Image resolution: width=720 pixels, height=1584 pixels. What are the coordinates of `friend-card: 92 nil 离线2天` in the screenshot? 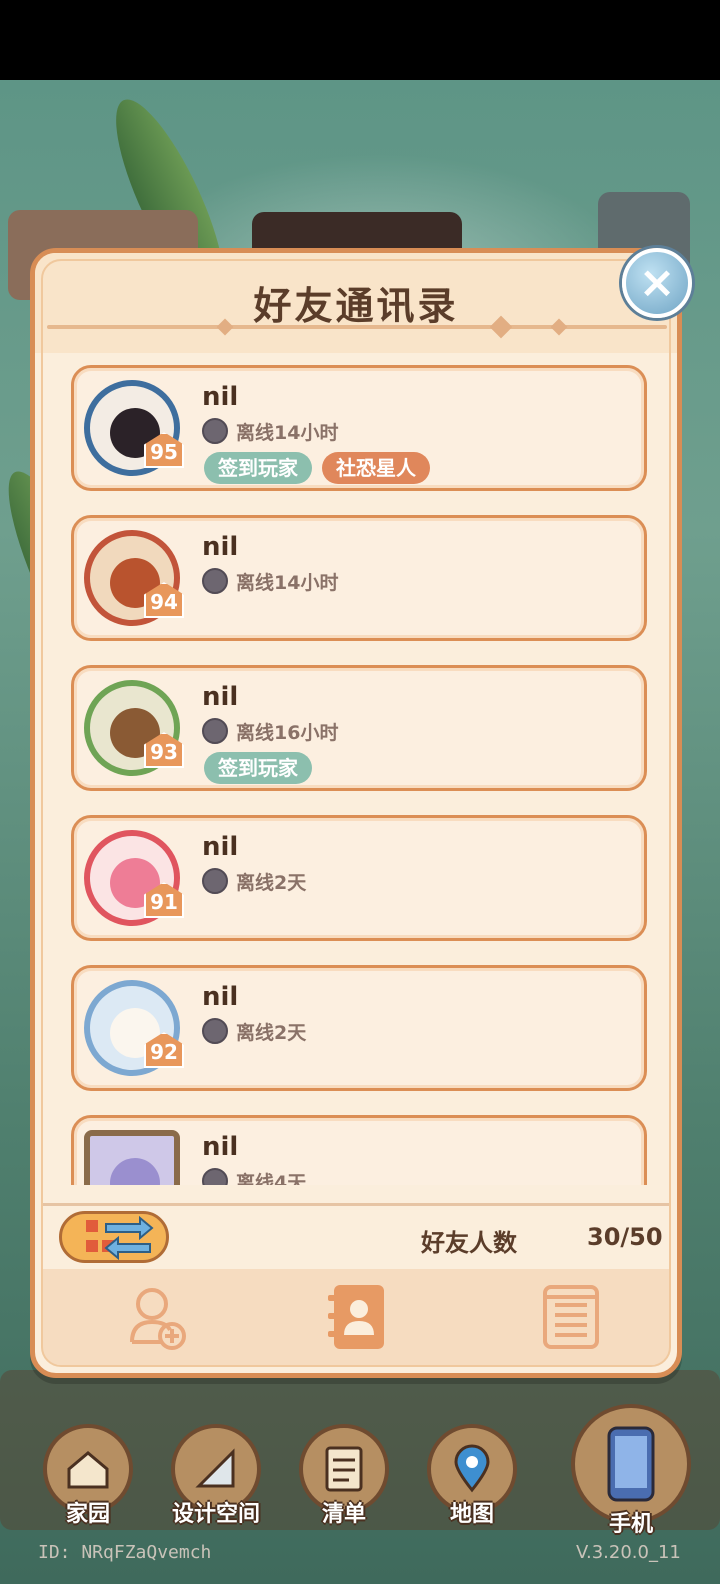 It's located at (359, 1028).